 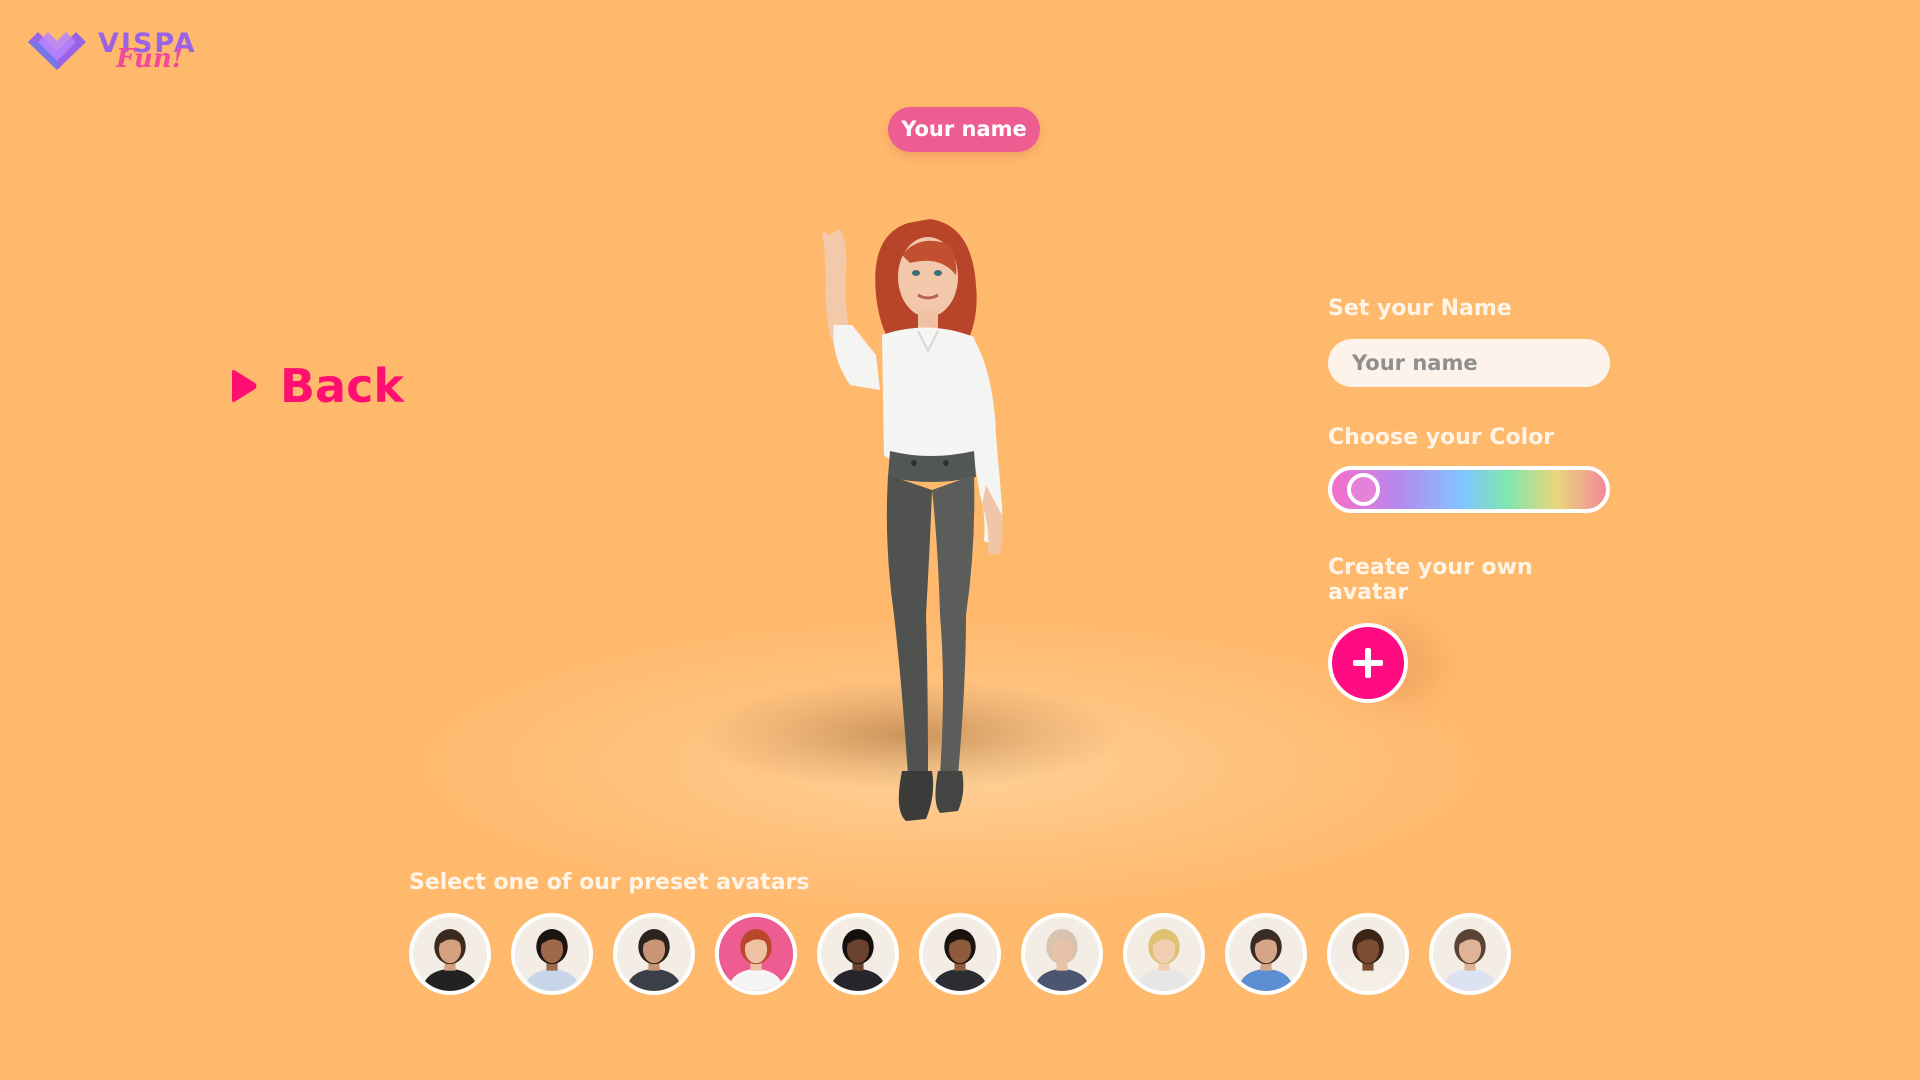 I want to click on avatar-3d-figure, so click(x=912, y=520).